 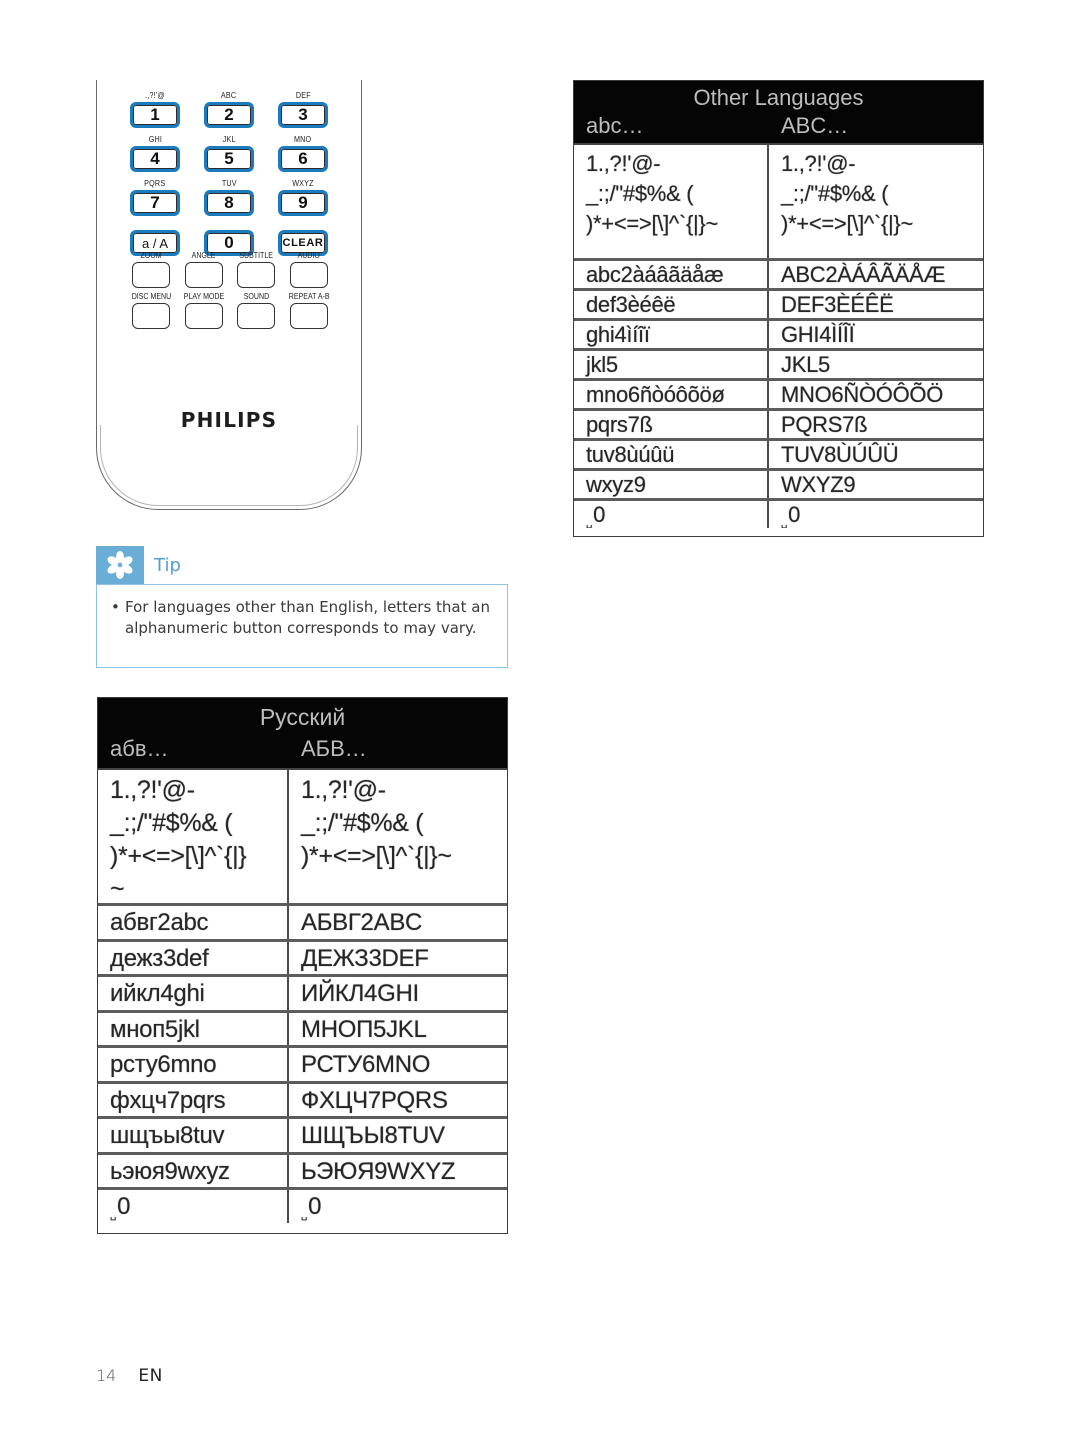 What do you see at coordinates (303, 203) in the screenshot?
I see `key-9: 9` at bounding box center [303, 203].